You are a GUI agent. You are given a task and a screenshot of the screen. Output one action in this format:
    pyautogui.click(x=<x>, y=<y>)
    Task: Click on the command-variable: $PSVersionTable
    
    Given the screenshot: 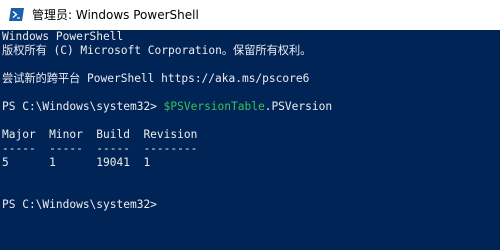 What is the action you would take?
    pyautogui.click(x=214, y=106)
    